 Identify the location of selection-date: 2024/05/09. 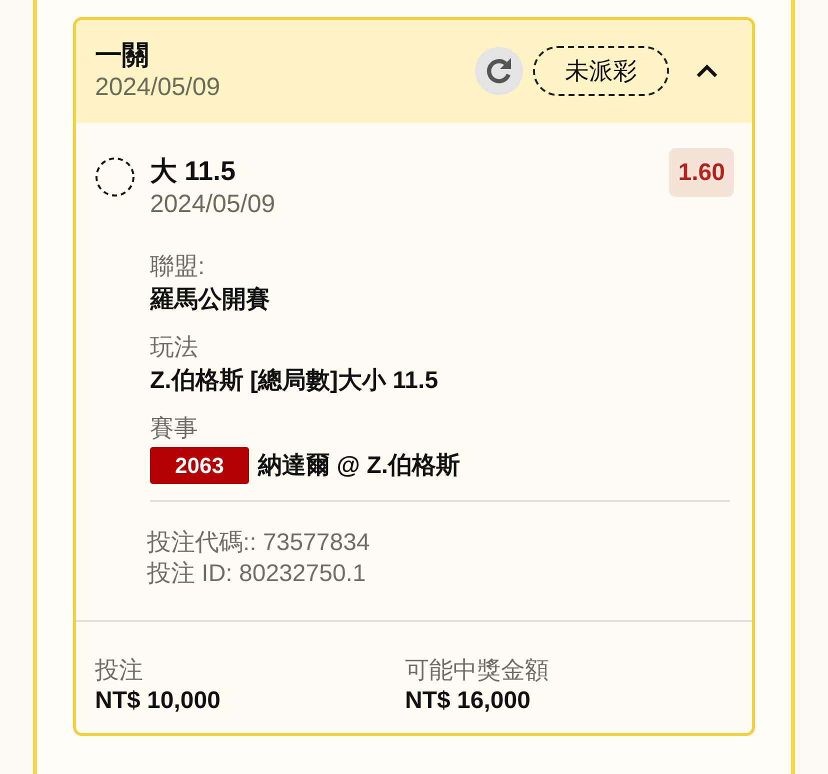
(213, 204).